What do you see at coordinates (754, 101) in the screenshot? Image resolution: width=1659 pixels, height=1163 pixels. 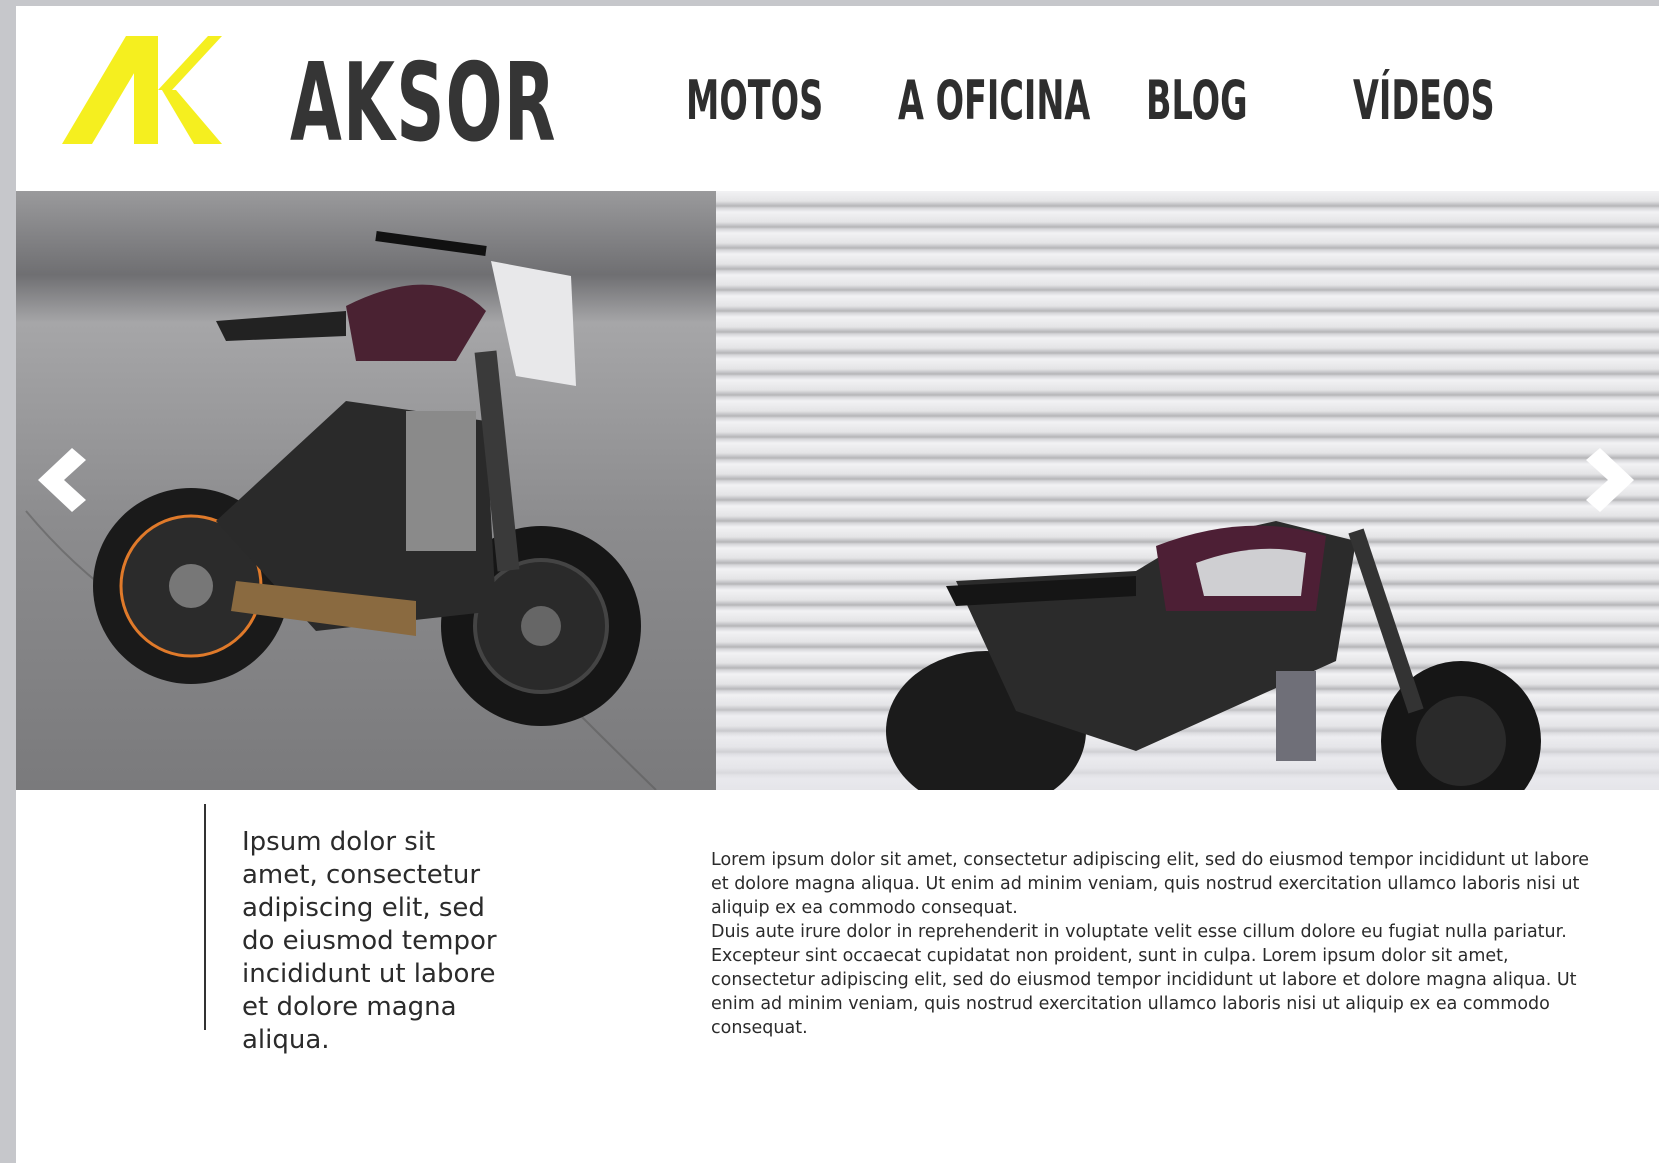 I see `nav-item-motos: MOTOS` at bounding box center [754, 101].